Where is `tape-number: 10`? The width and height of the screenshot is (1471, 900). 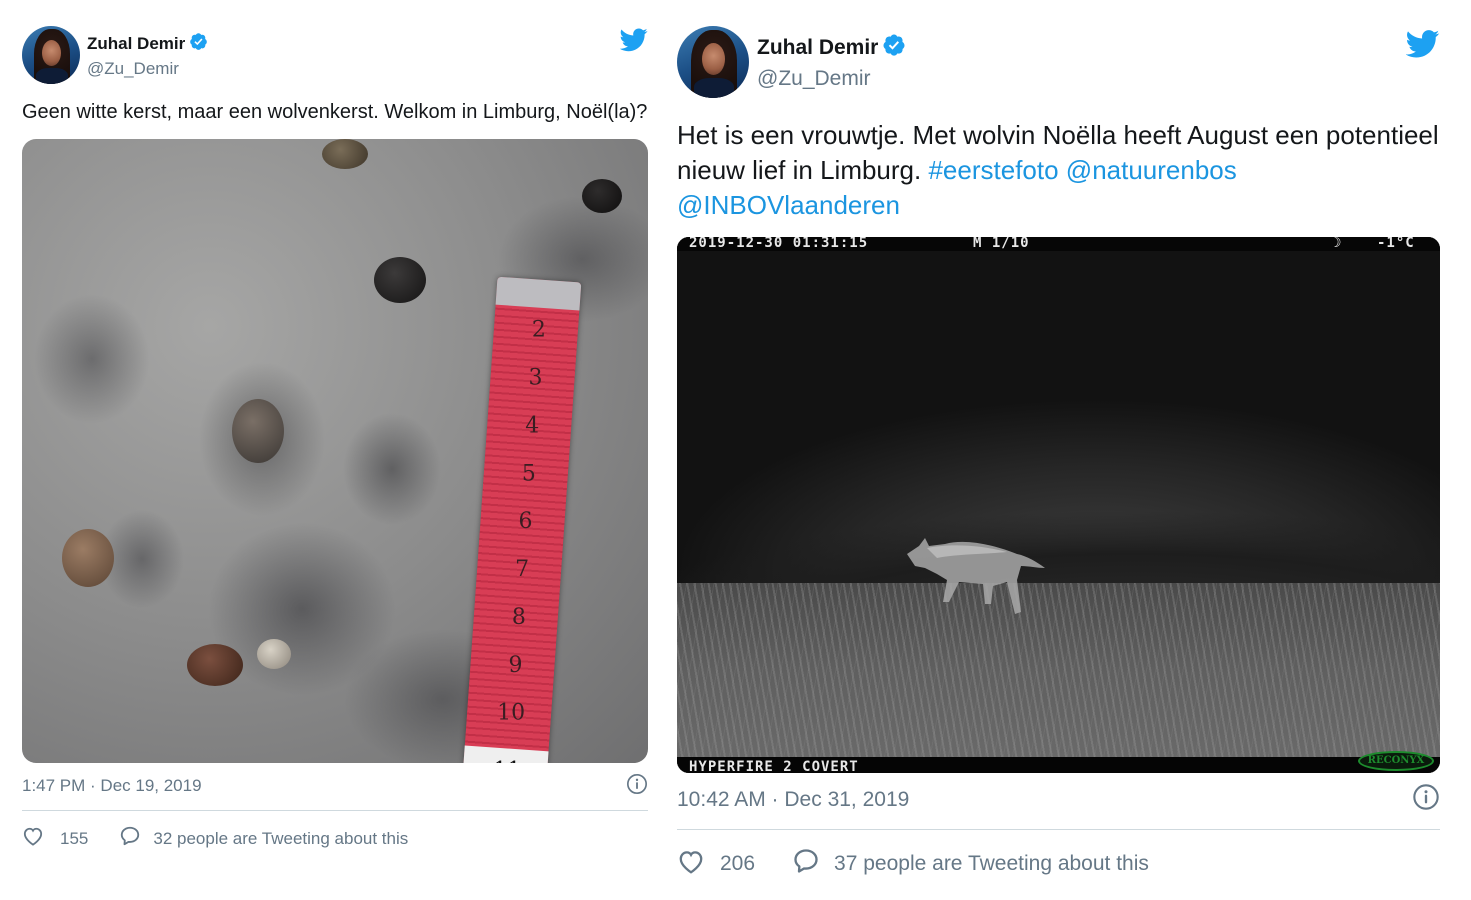
tape-number: 10 is located at coordinates (511, 713).